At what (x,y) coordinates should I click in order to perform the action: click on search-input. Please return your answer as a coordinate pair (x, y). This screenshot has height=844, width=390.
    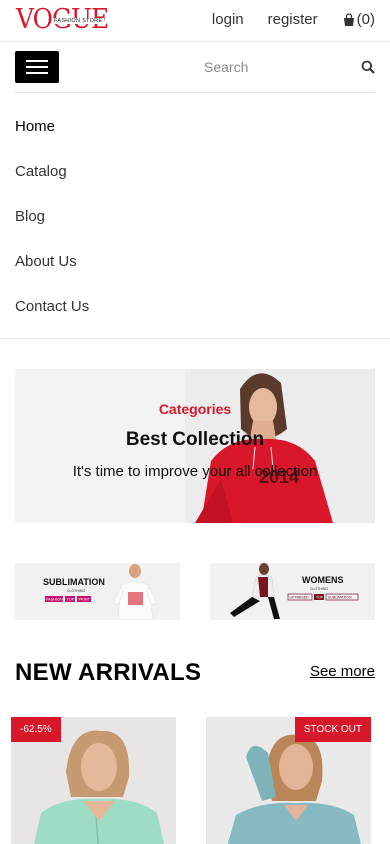
    Looking at the image, I should click on (287, 67).